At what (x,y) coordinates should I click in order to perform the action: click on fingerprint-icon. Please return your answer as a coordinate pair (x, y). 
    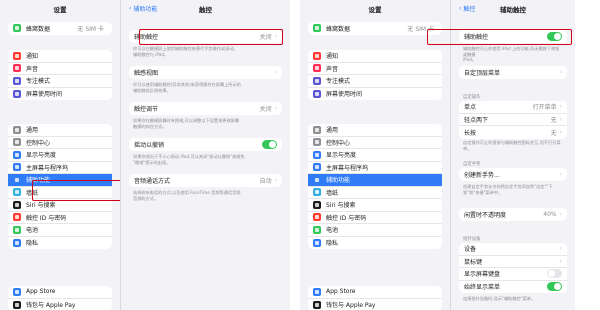
    Looking at the image, I should click on (317, 217).